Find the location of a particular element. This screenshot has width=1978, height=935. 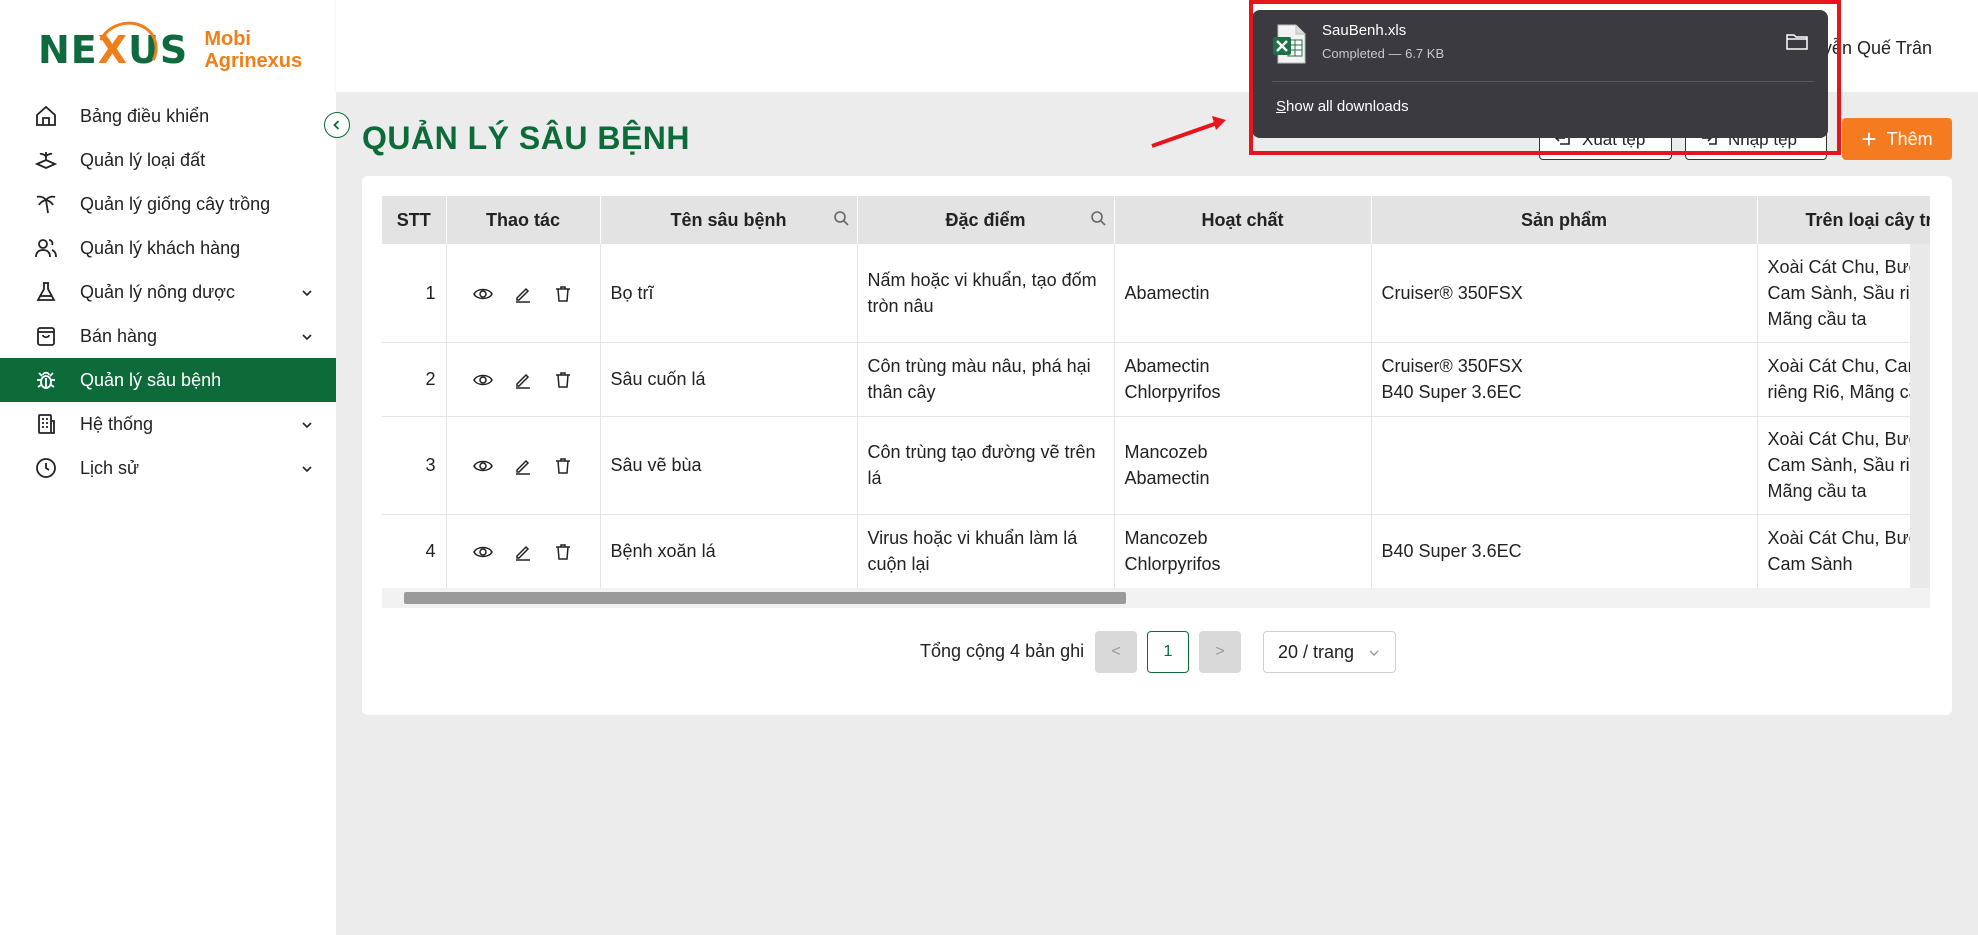

sidebar-item-sales: Bán hàng is located at coordinates (168, 336).